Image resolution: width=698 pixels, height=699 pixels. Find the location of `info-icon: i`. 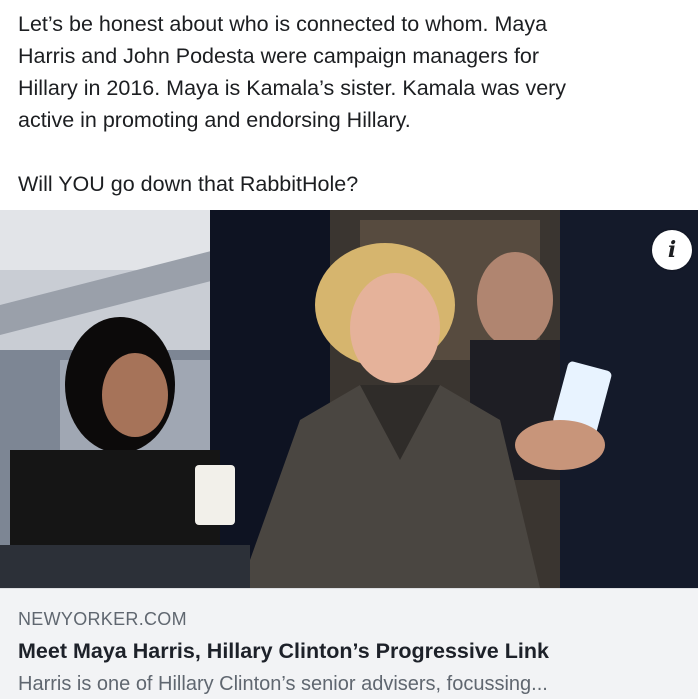

info-icon: i is located at coordinates (672, 250).